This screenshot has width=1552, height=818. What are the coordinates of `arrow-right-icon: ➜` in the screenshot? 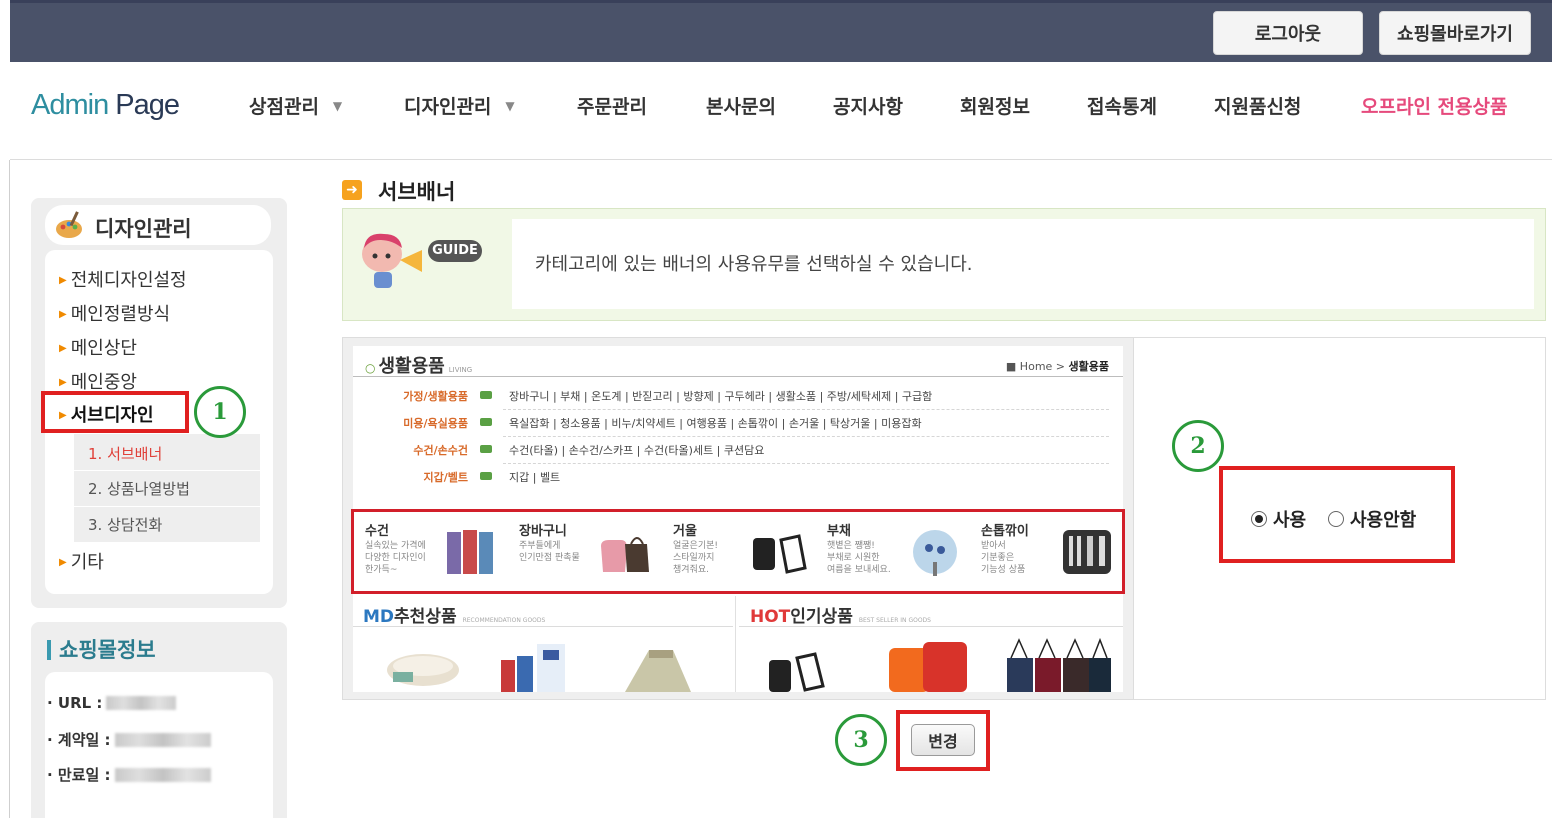 It's located at (352, 190).